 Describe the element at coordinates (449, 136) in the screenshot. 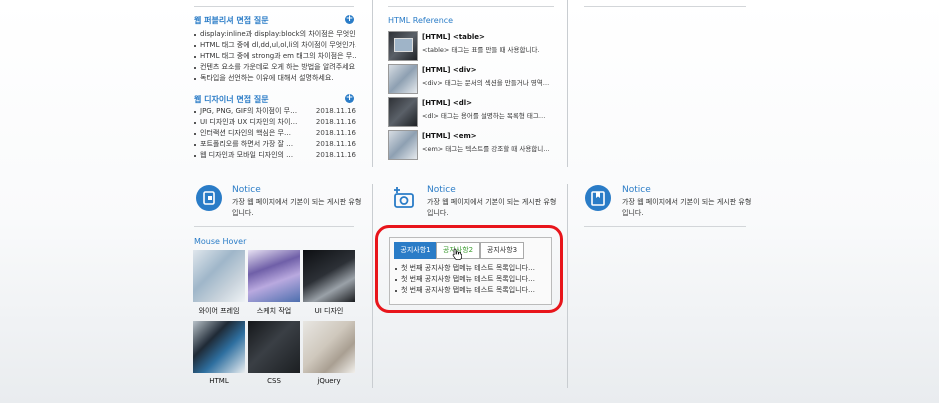

I see `reference-heading: [HTML] <em>` at that location.